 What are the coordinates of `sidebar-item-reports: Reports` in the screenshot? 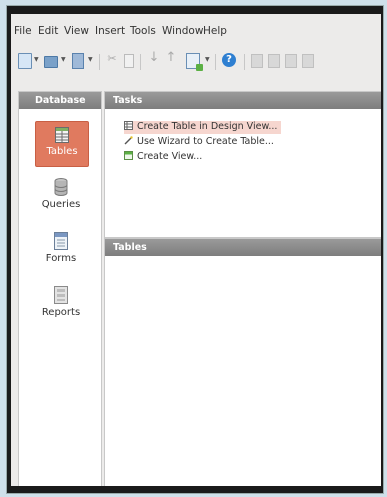 It's located at (61, 302).